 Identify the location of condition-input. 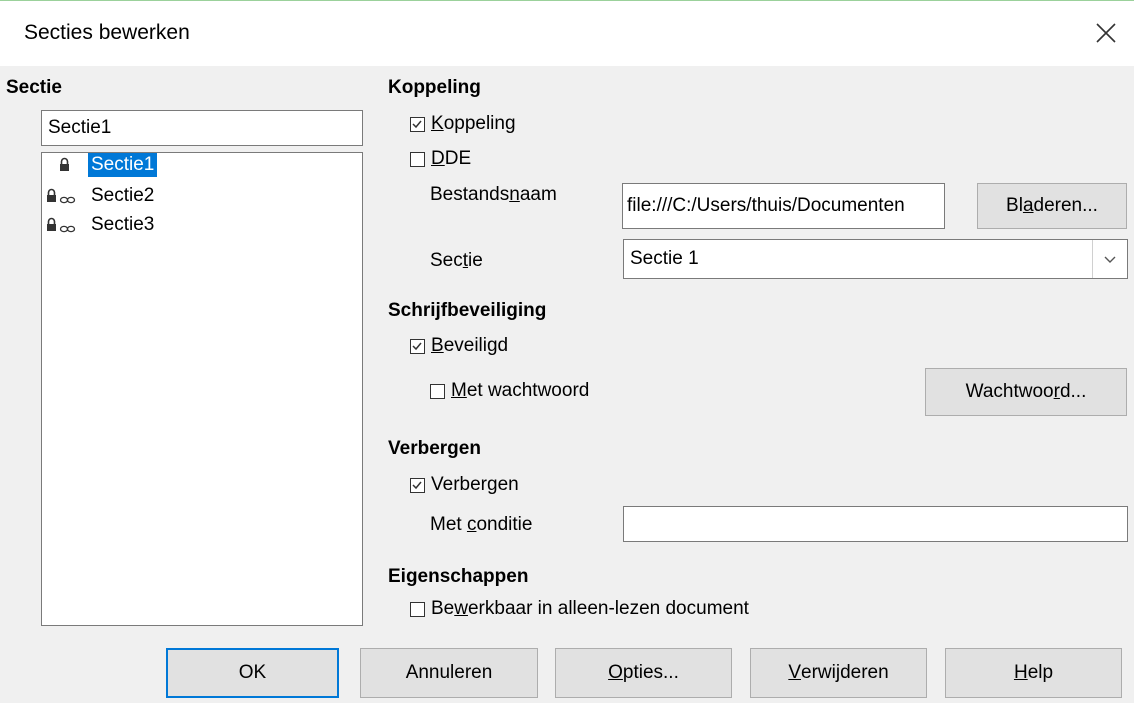
(875, 524).